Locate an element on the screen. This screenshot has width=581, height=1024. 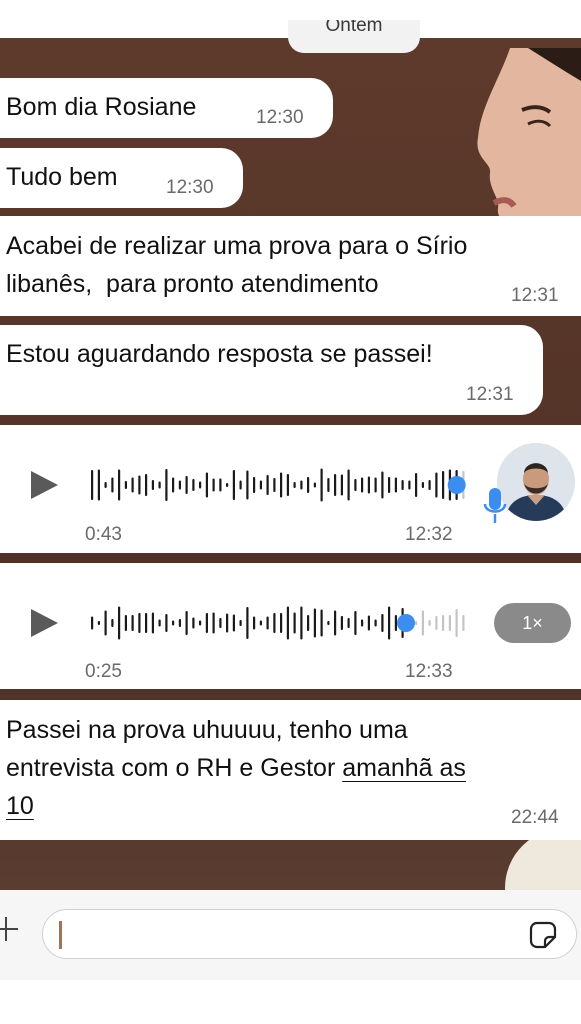
message-text-line: libanês, para pronto atendimento is located at coordinates (192, 284).